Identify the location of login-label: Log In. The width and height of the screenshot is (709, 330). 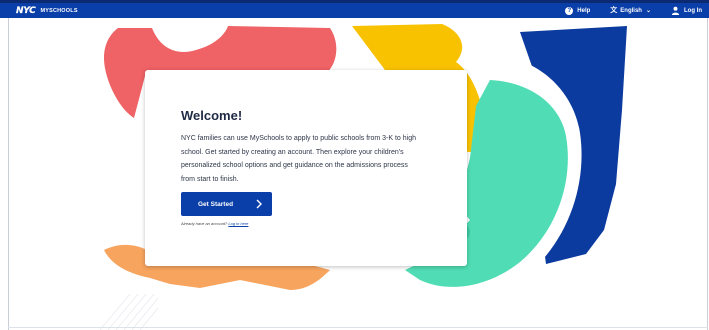
(693, 10).